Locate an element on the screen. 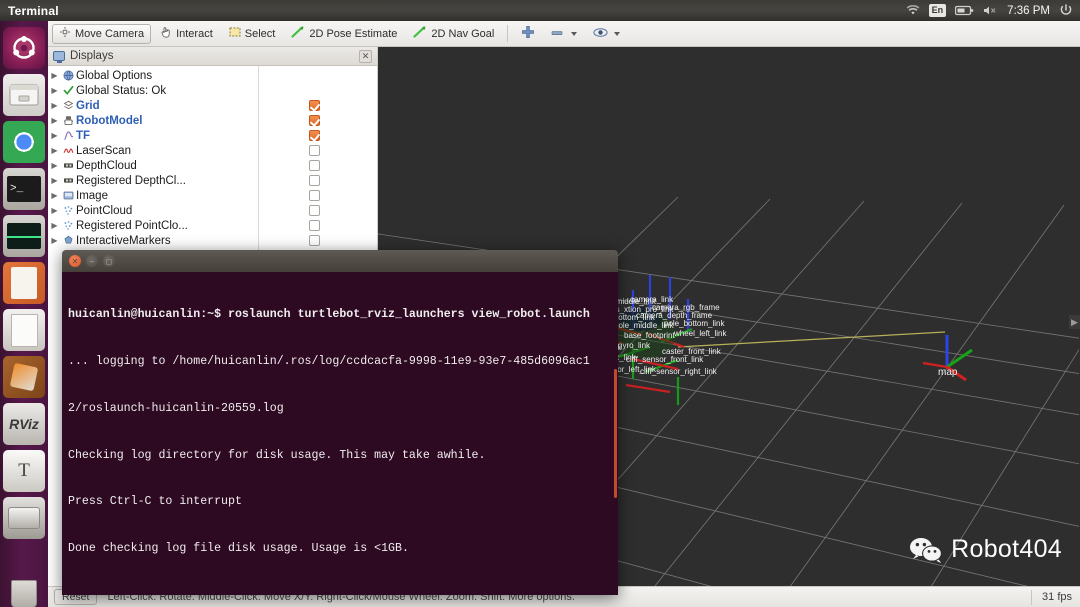  display-checkbox-image is located at coordinates (314, 195).